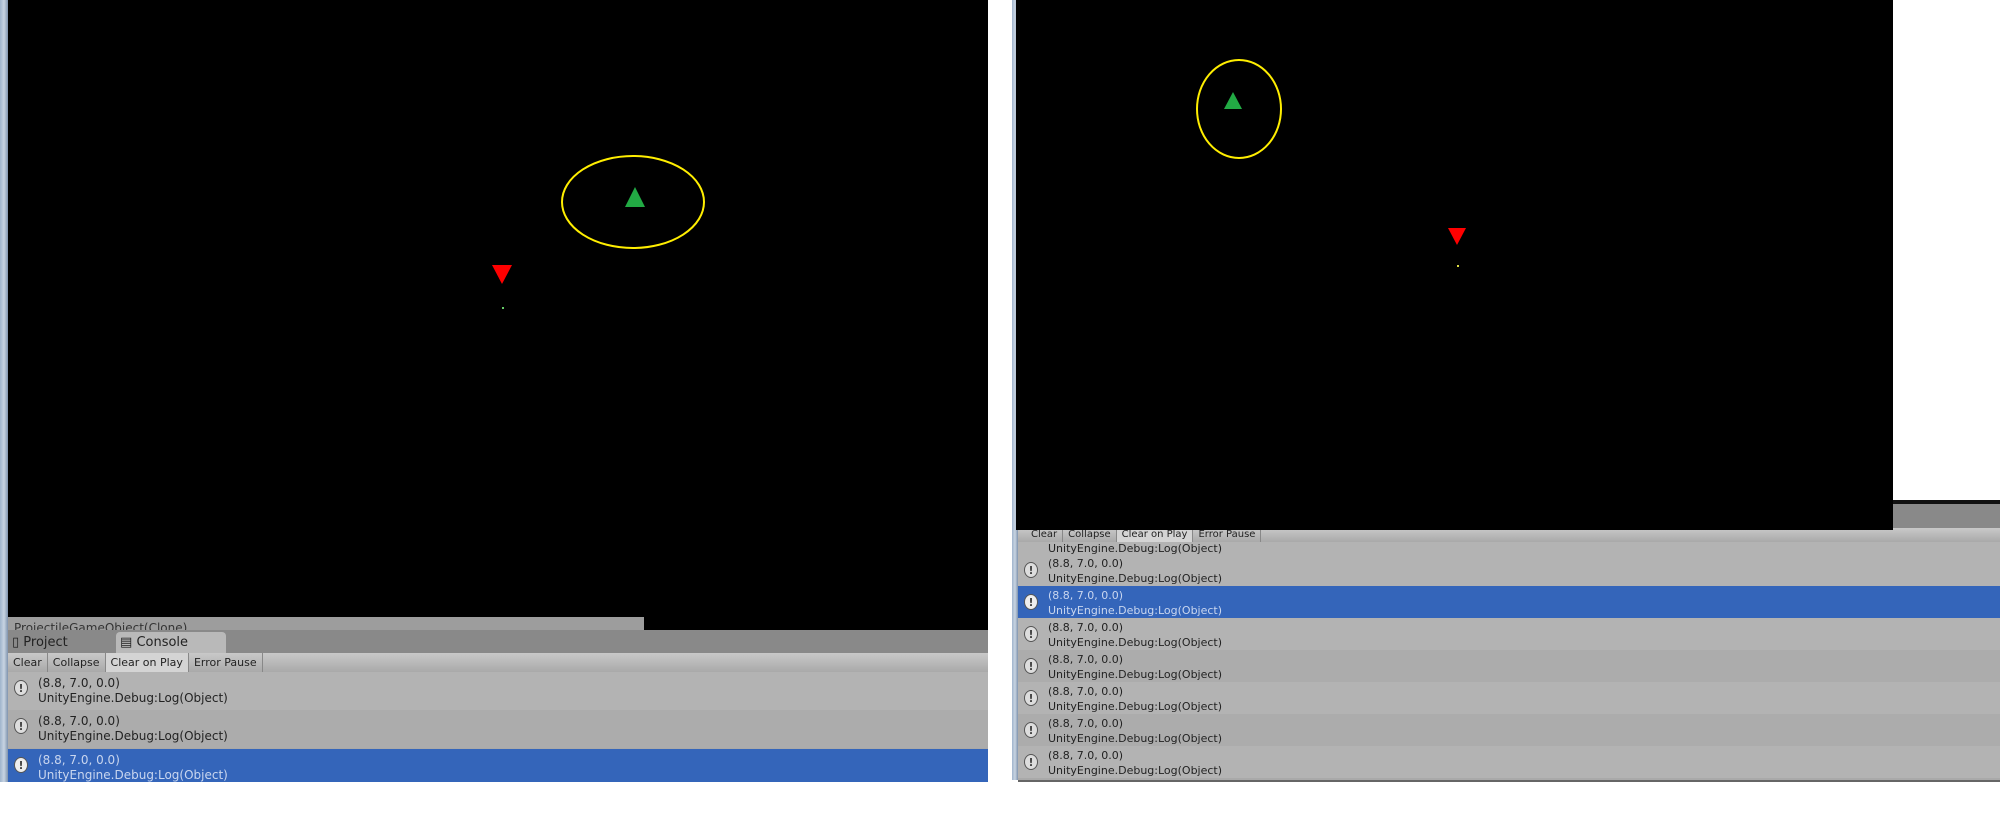 This screenshot has width=2000, height=839. What do you see at coordinates (126, 642) in the screenshot?
I see `console-icon: ▤` at bounding box center [126, 642].